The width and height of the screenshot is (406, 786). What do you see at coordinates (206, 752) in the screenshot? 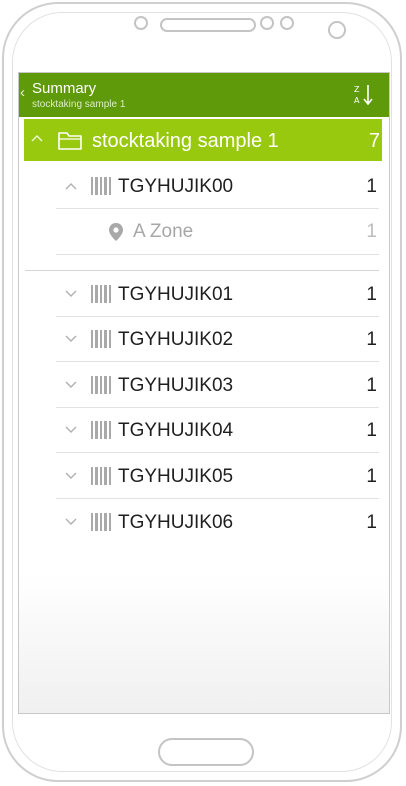
I see `home-button` at bounding box center [206, 752].